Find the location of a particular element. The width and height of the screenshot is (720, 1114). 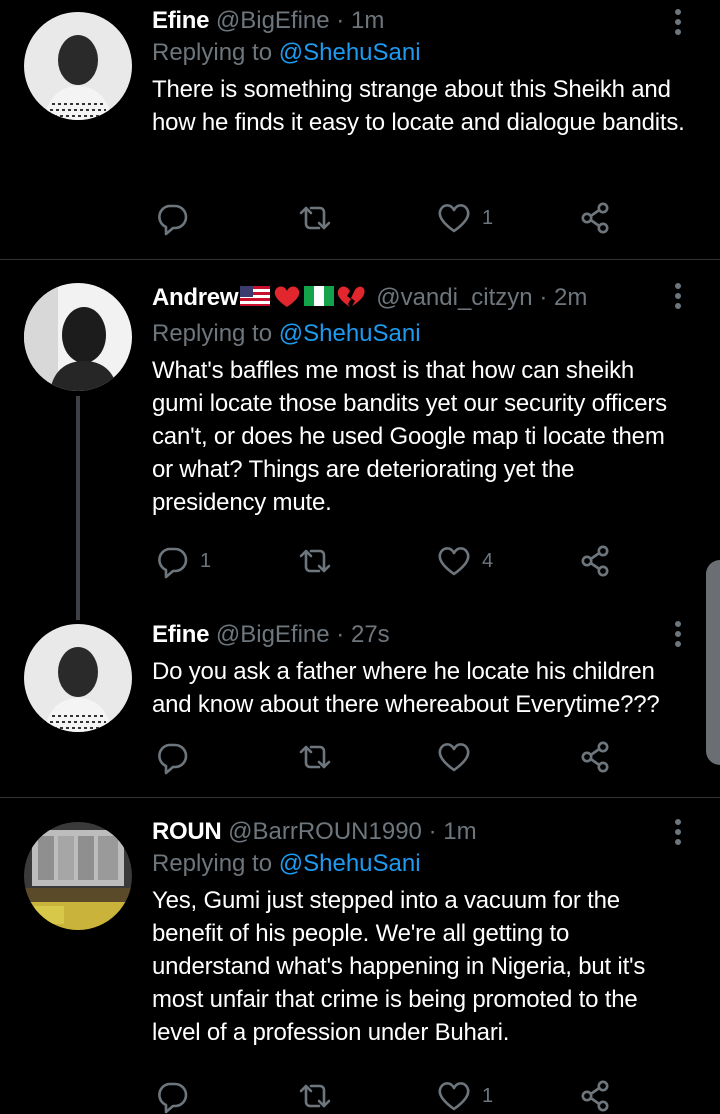

scrollbar-thumb is located at coordinates (713, 662).